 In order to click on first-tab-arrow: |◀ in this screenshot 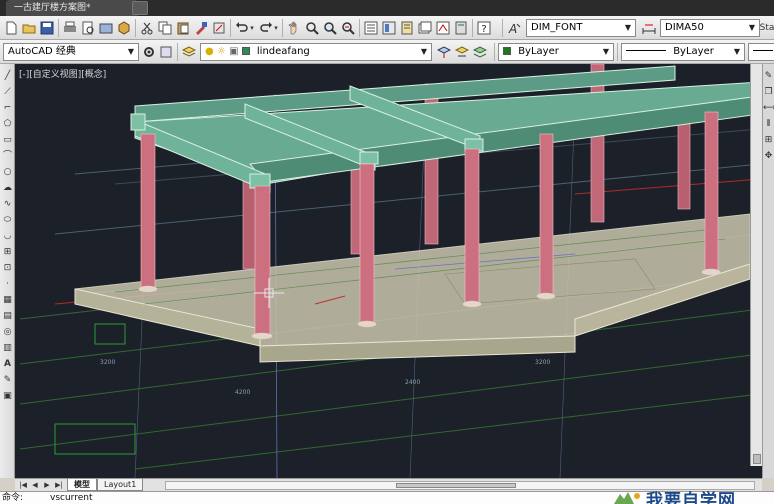, I will do `click(23, 485)`.